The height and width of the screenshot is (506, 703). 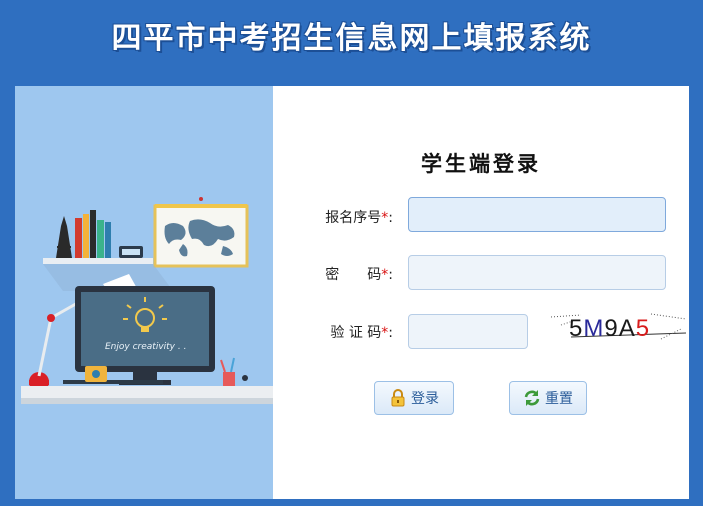 I want to click on page-title: 四平市中考招生信息网上填报系统, so click(x=351, y=38).